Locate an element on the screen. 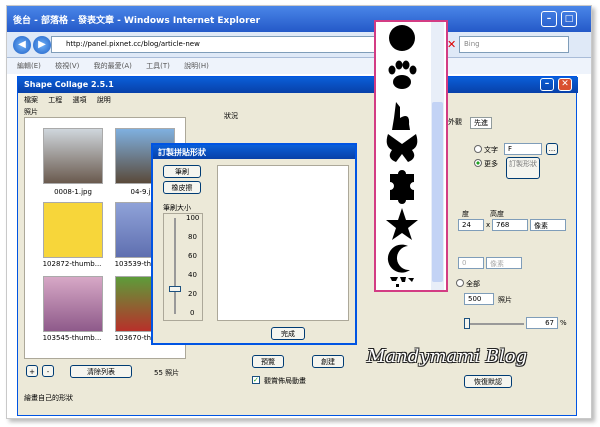 The height and width of the screenshot is (427, 600). text-radio is located at coordinates (478, 149).